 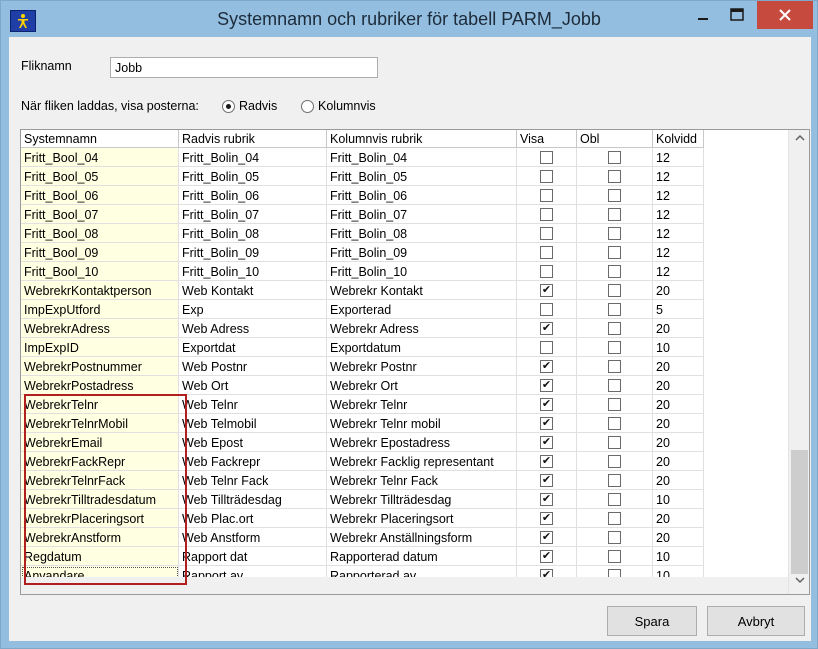 I want to click on cell-systemnamn: WebrekrPostadress, so click(x=100, y=385).